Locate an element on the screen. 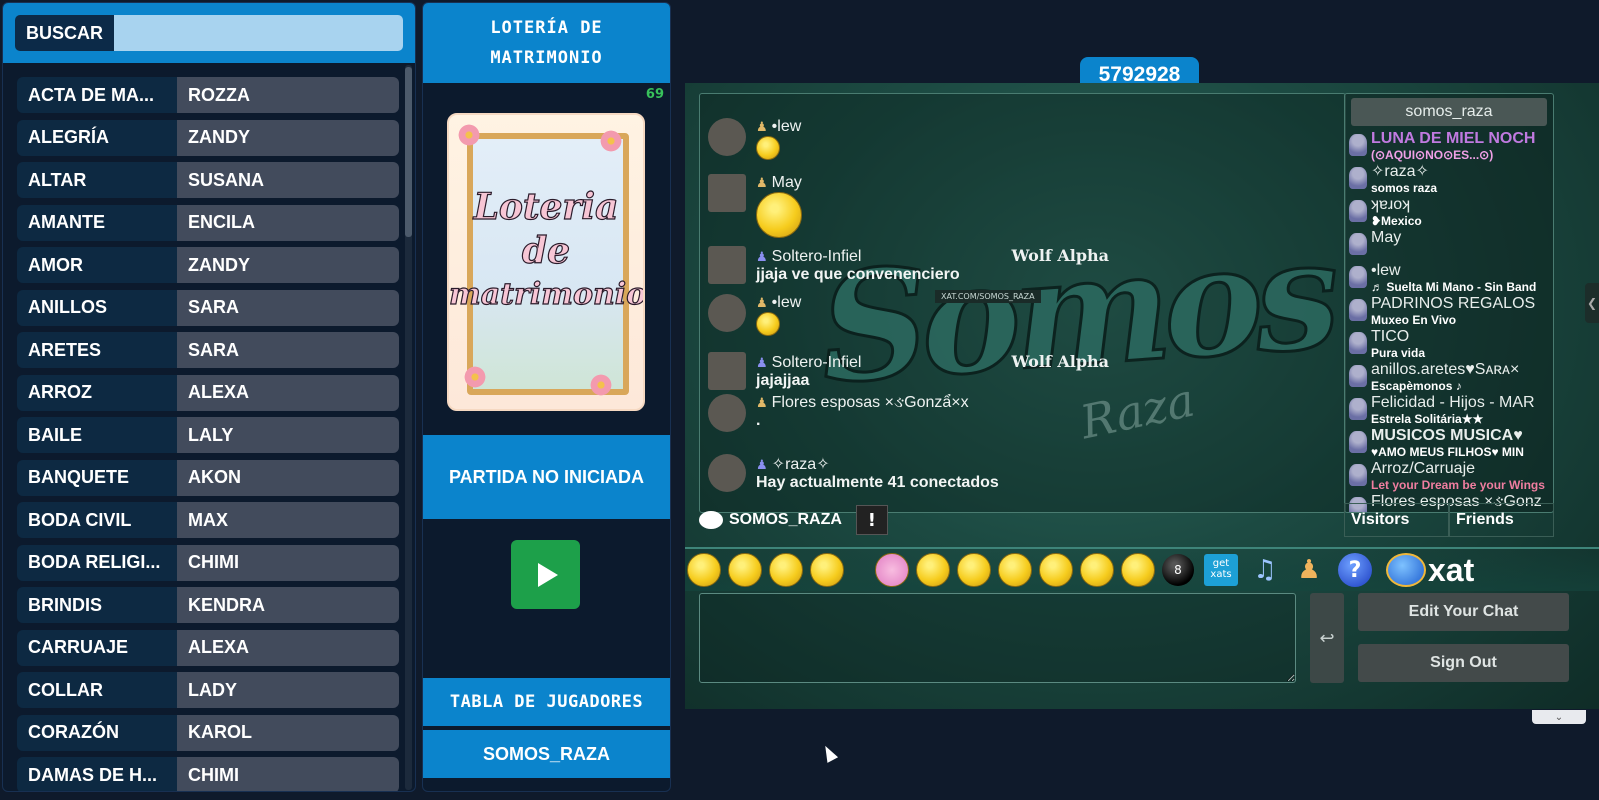 The height and width of the screenshot is (800, 1599). card-row: ACTA DE MA... ROZZA is located at coordinates (208, 95).